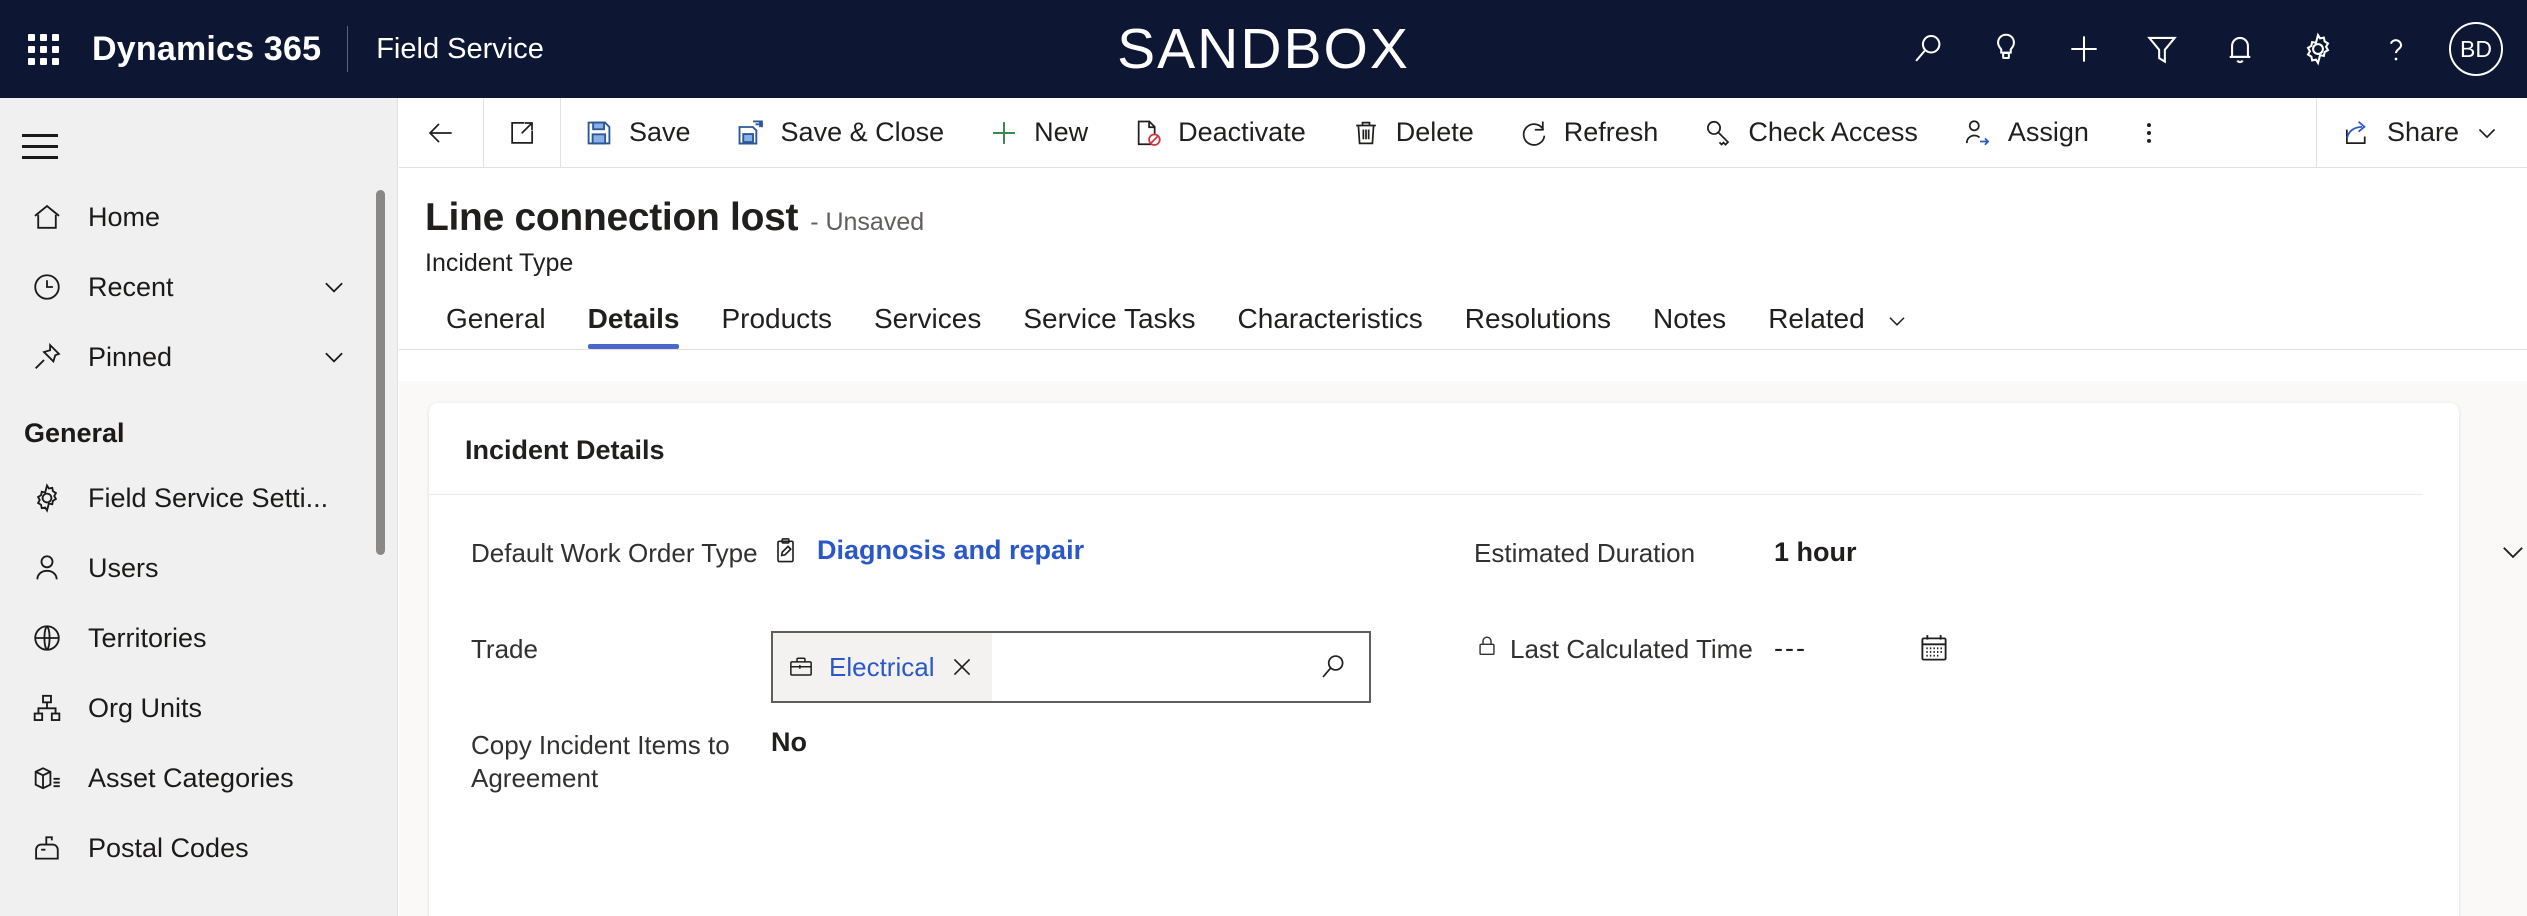 This screenshot has width=2527, height=916. I want to click on deactivate-icon, so click(1148, 133).